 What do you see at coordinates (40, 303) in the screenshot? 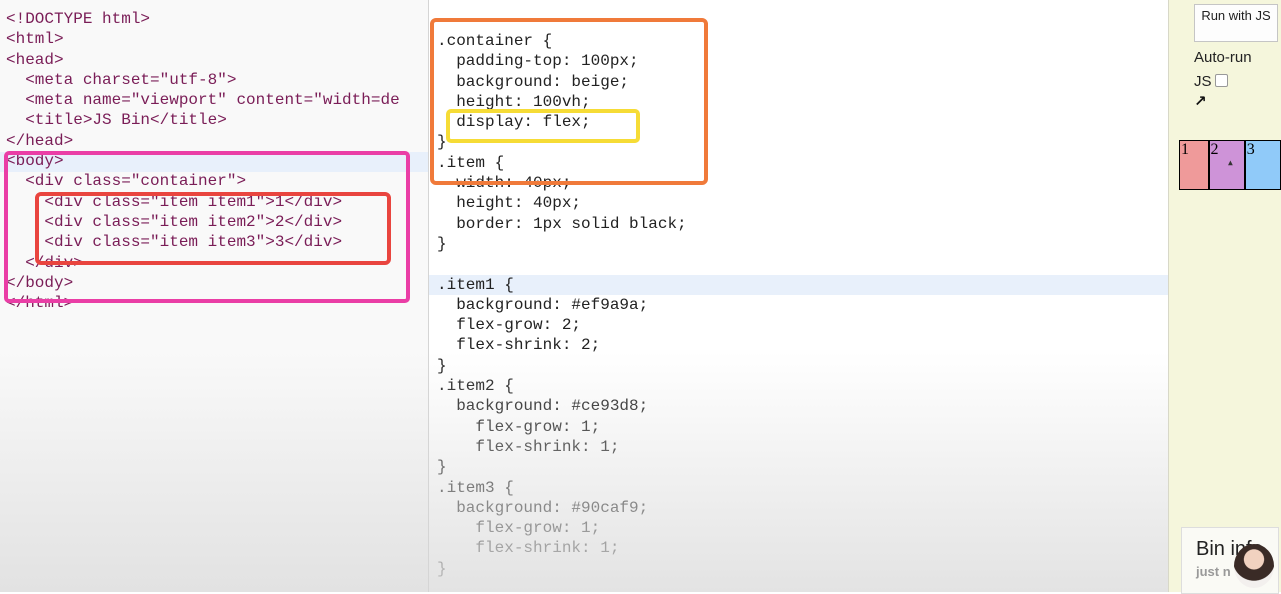
I see `code-line: </html>` at bounding box center [40, 303].